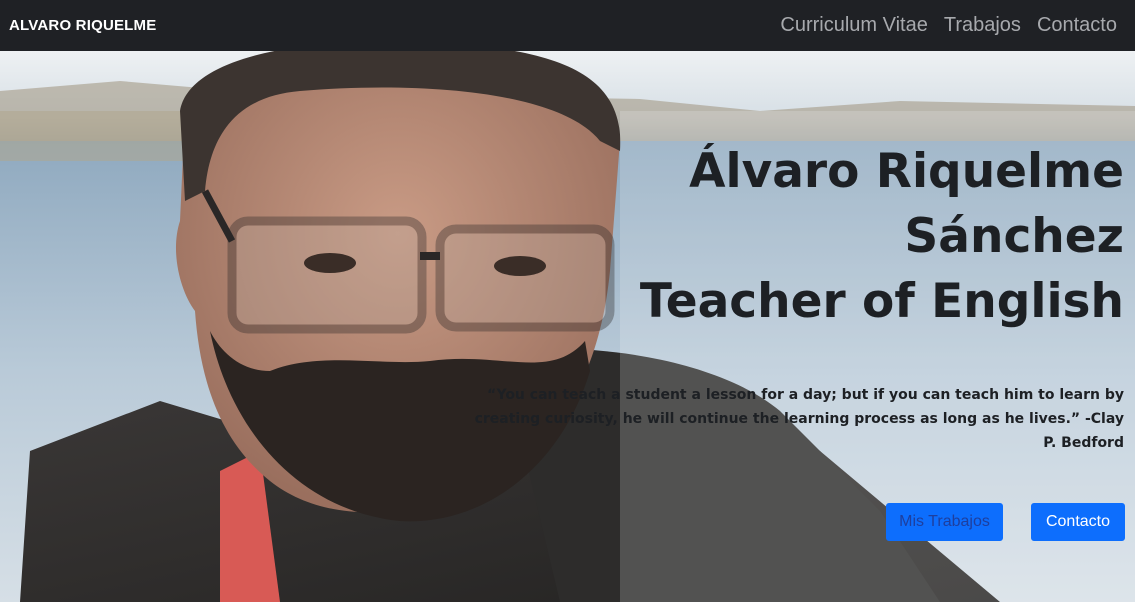  I want to click on nav-links: Curriculum Vitae Trabajos Contacto, so click(948, 25).